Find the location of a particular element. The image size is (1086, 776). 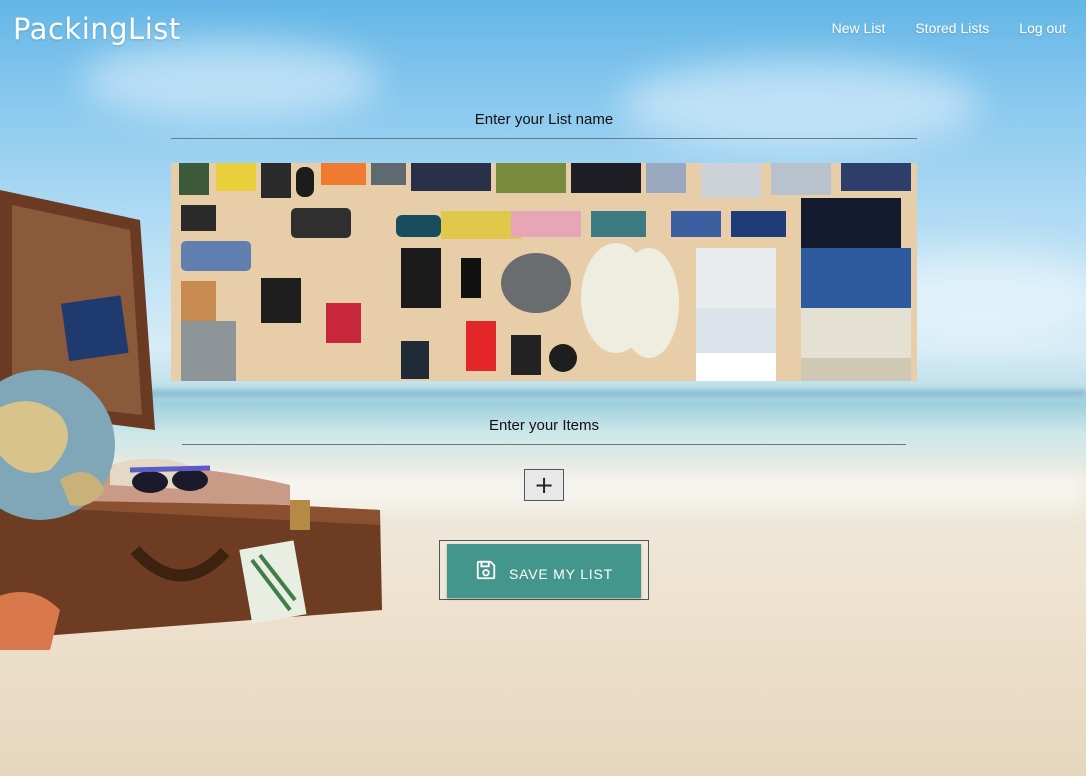

add-item-button: + is located at coordinates (544, 485).